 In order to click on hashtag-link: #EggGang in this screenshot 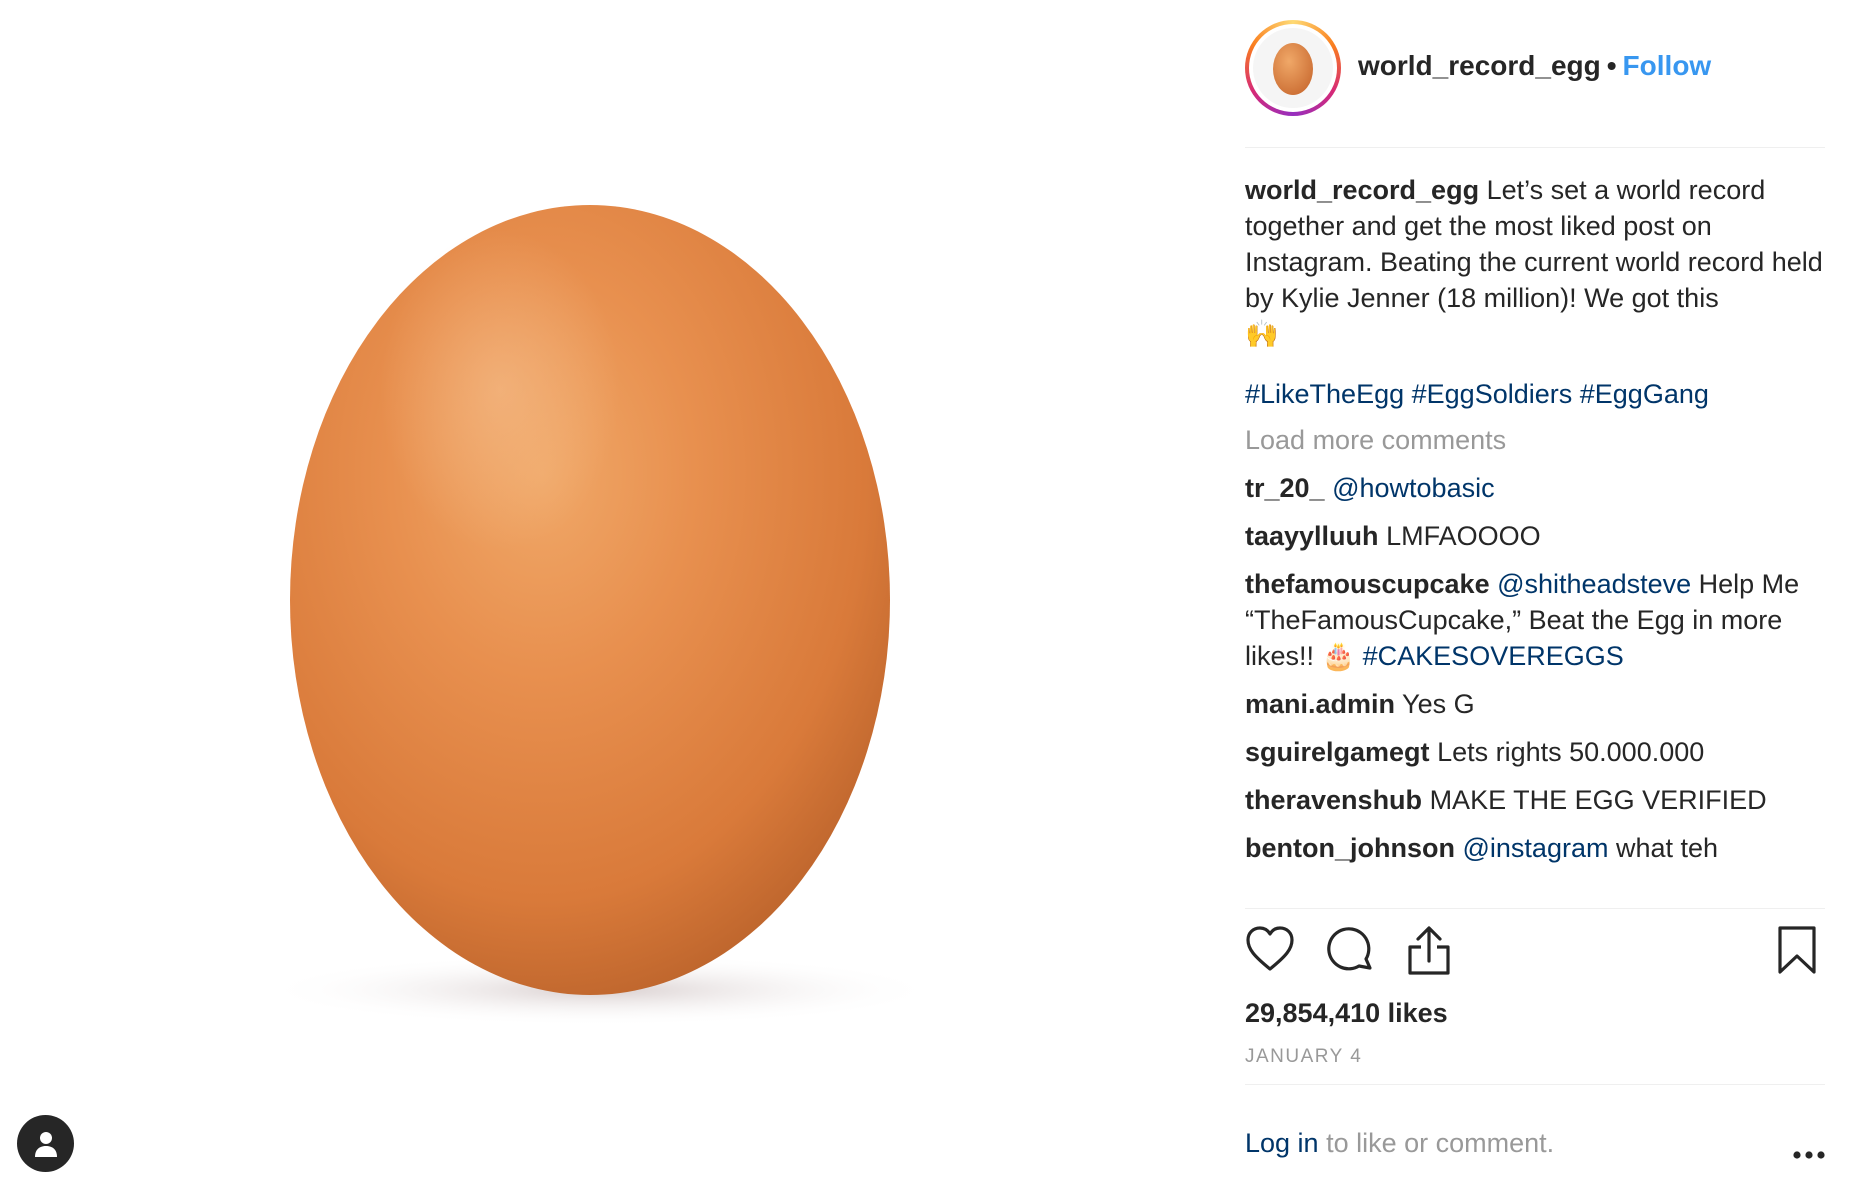, I will do `click(1644, 394)`.